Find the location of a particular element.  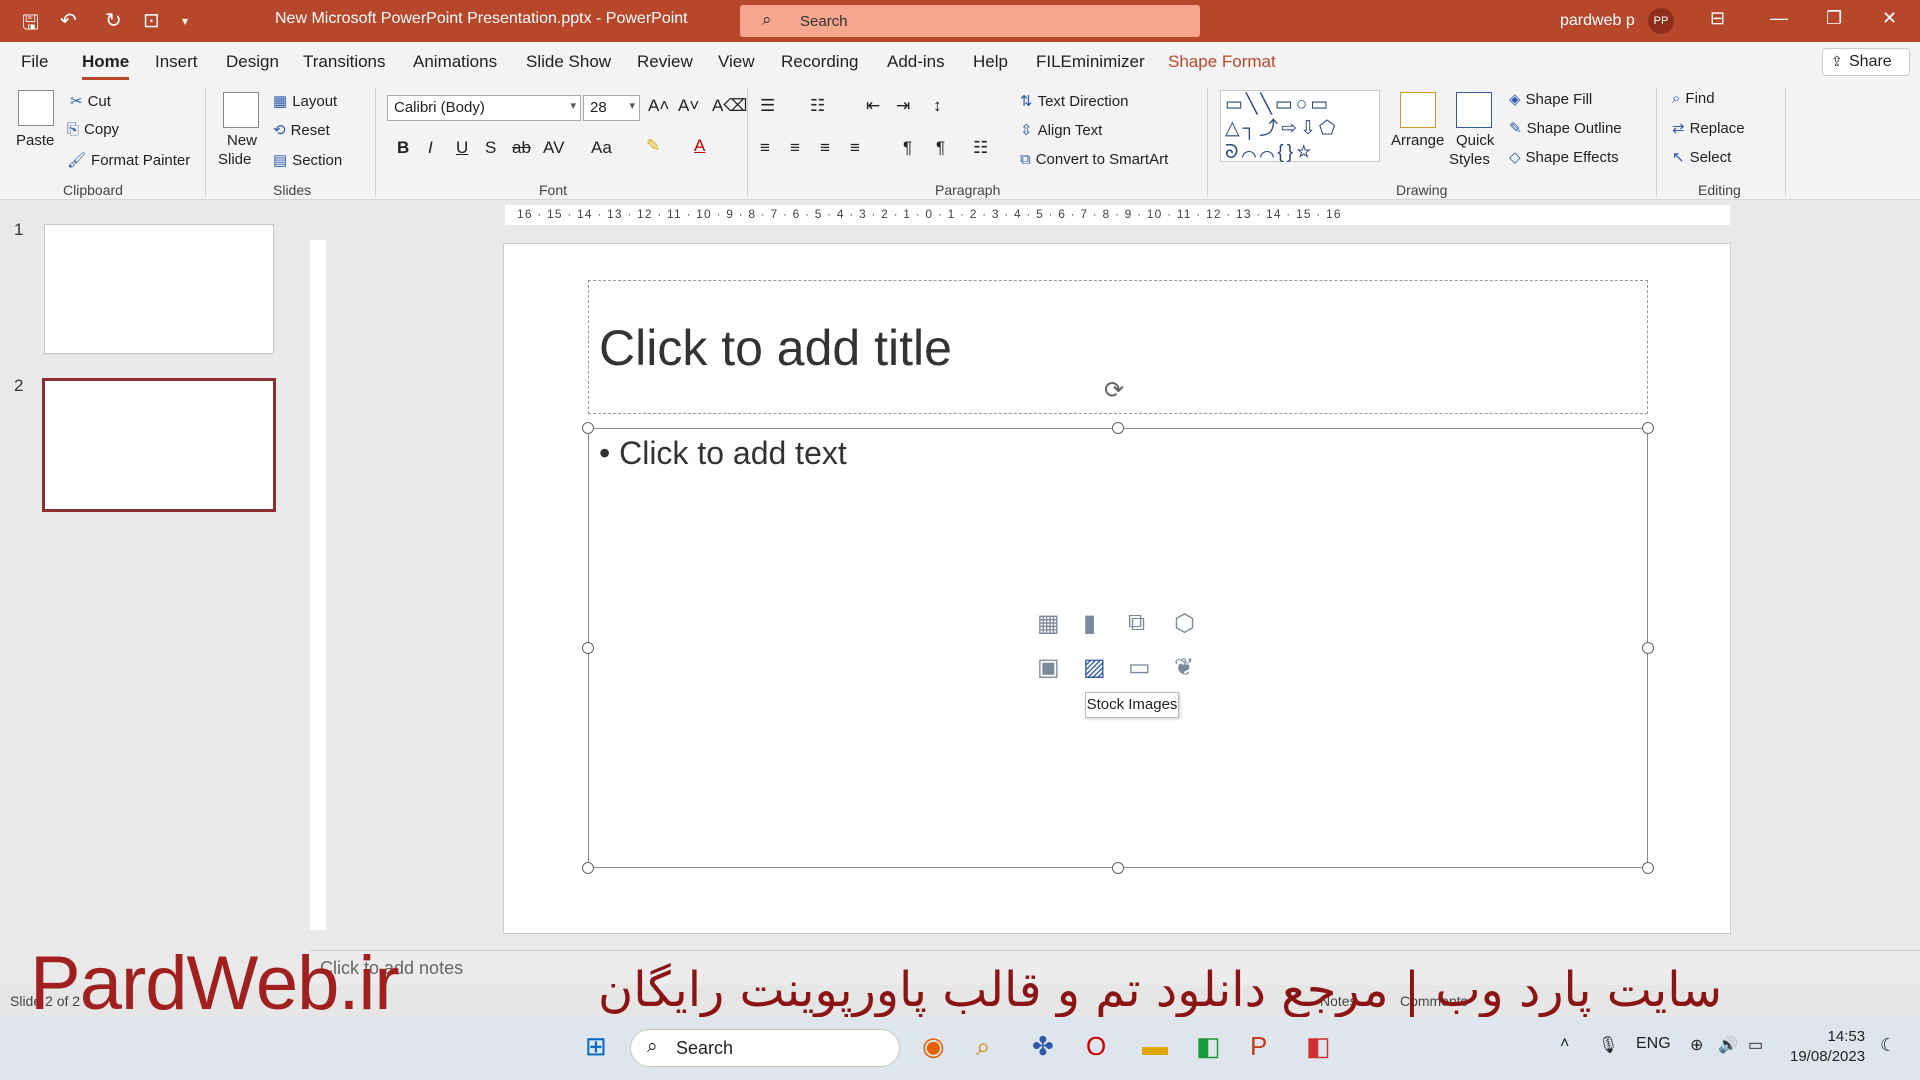

tab-slide-show: Slide Show is located at coordinates (568, 62).